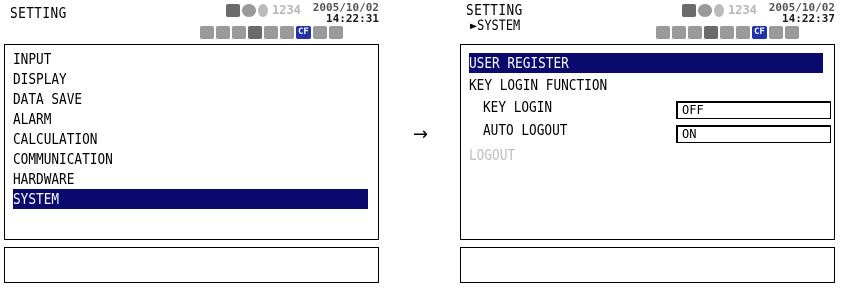 The image size is (843, 289). What do you see at coordinates (495, 26) in the screenshot?
I see `breadcrumb: ►SYSTEM` at bounding box center [495, 26].